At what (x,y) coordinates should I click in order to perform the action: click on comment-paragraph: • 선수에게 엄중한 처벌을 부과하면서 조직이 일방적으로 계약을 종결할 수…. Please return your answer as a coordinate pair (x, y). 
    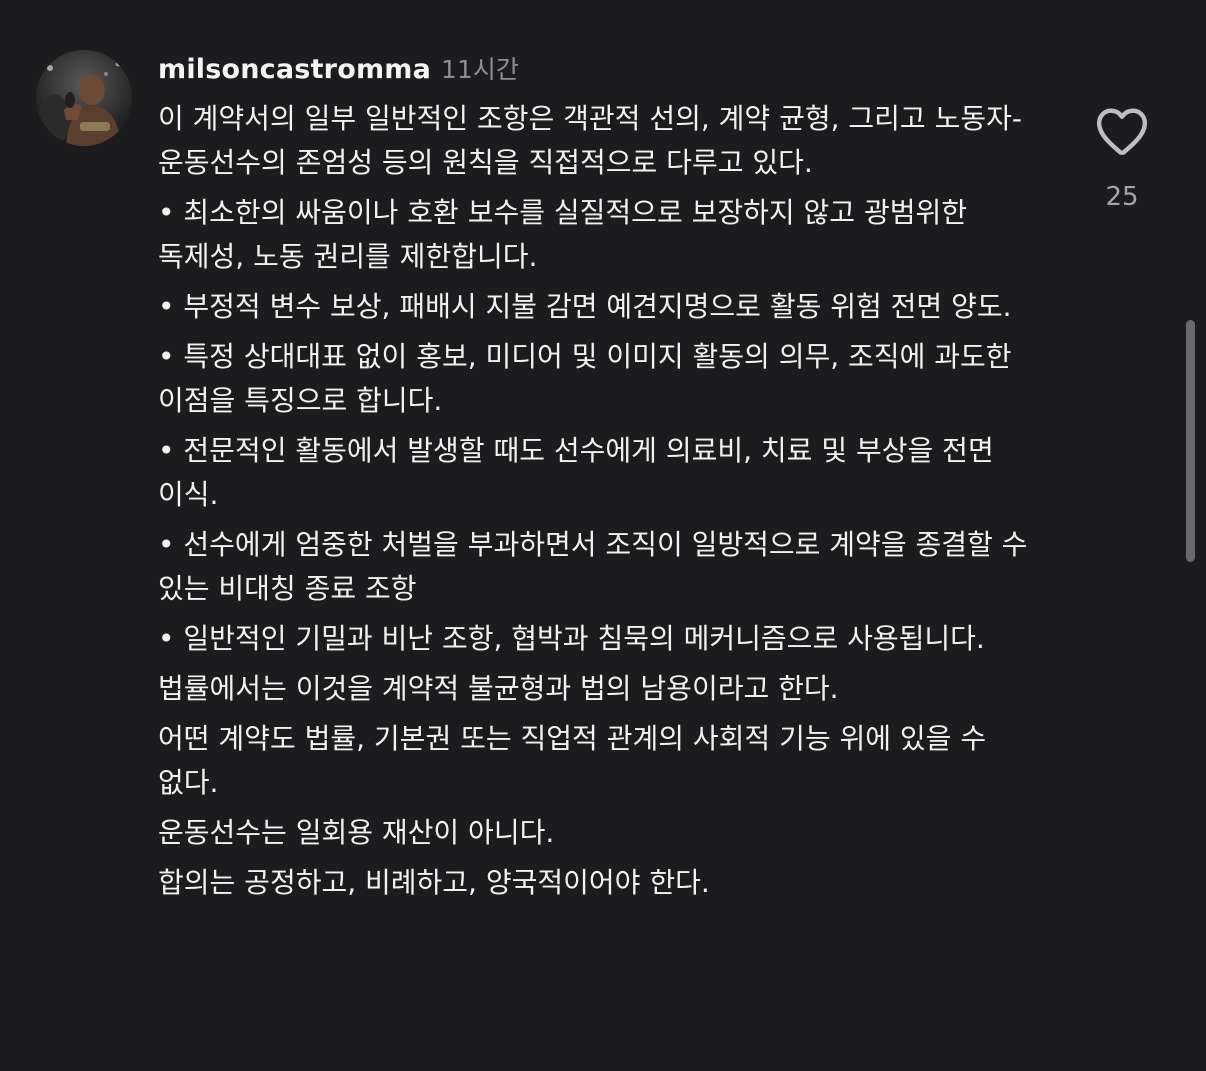
    Looking at the image, I should click on (593, 566).